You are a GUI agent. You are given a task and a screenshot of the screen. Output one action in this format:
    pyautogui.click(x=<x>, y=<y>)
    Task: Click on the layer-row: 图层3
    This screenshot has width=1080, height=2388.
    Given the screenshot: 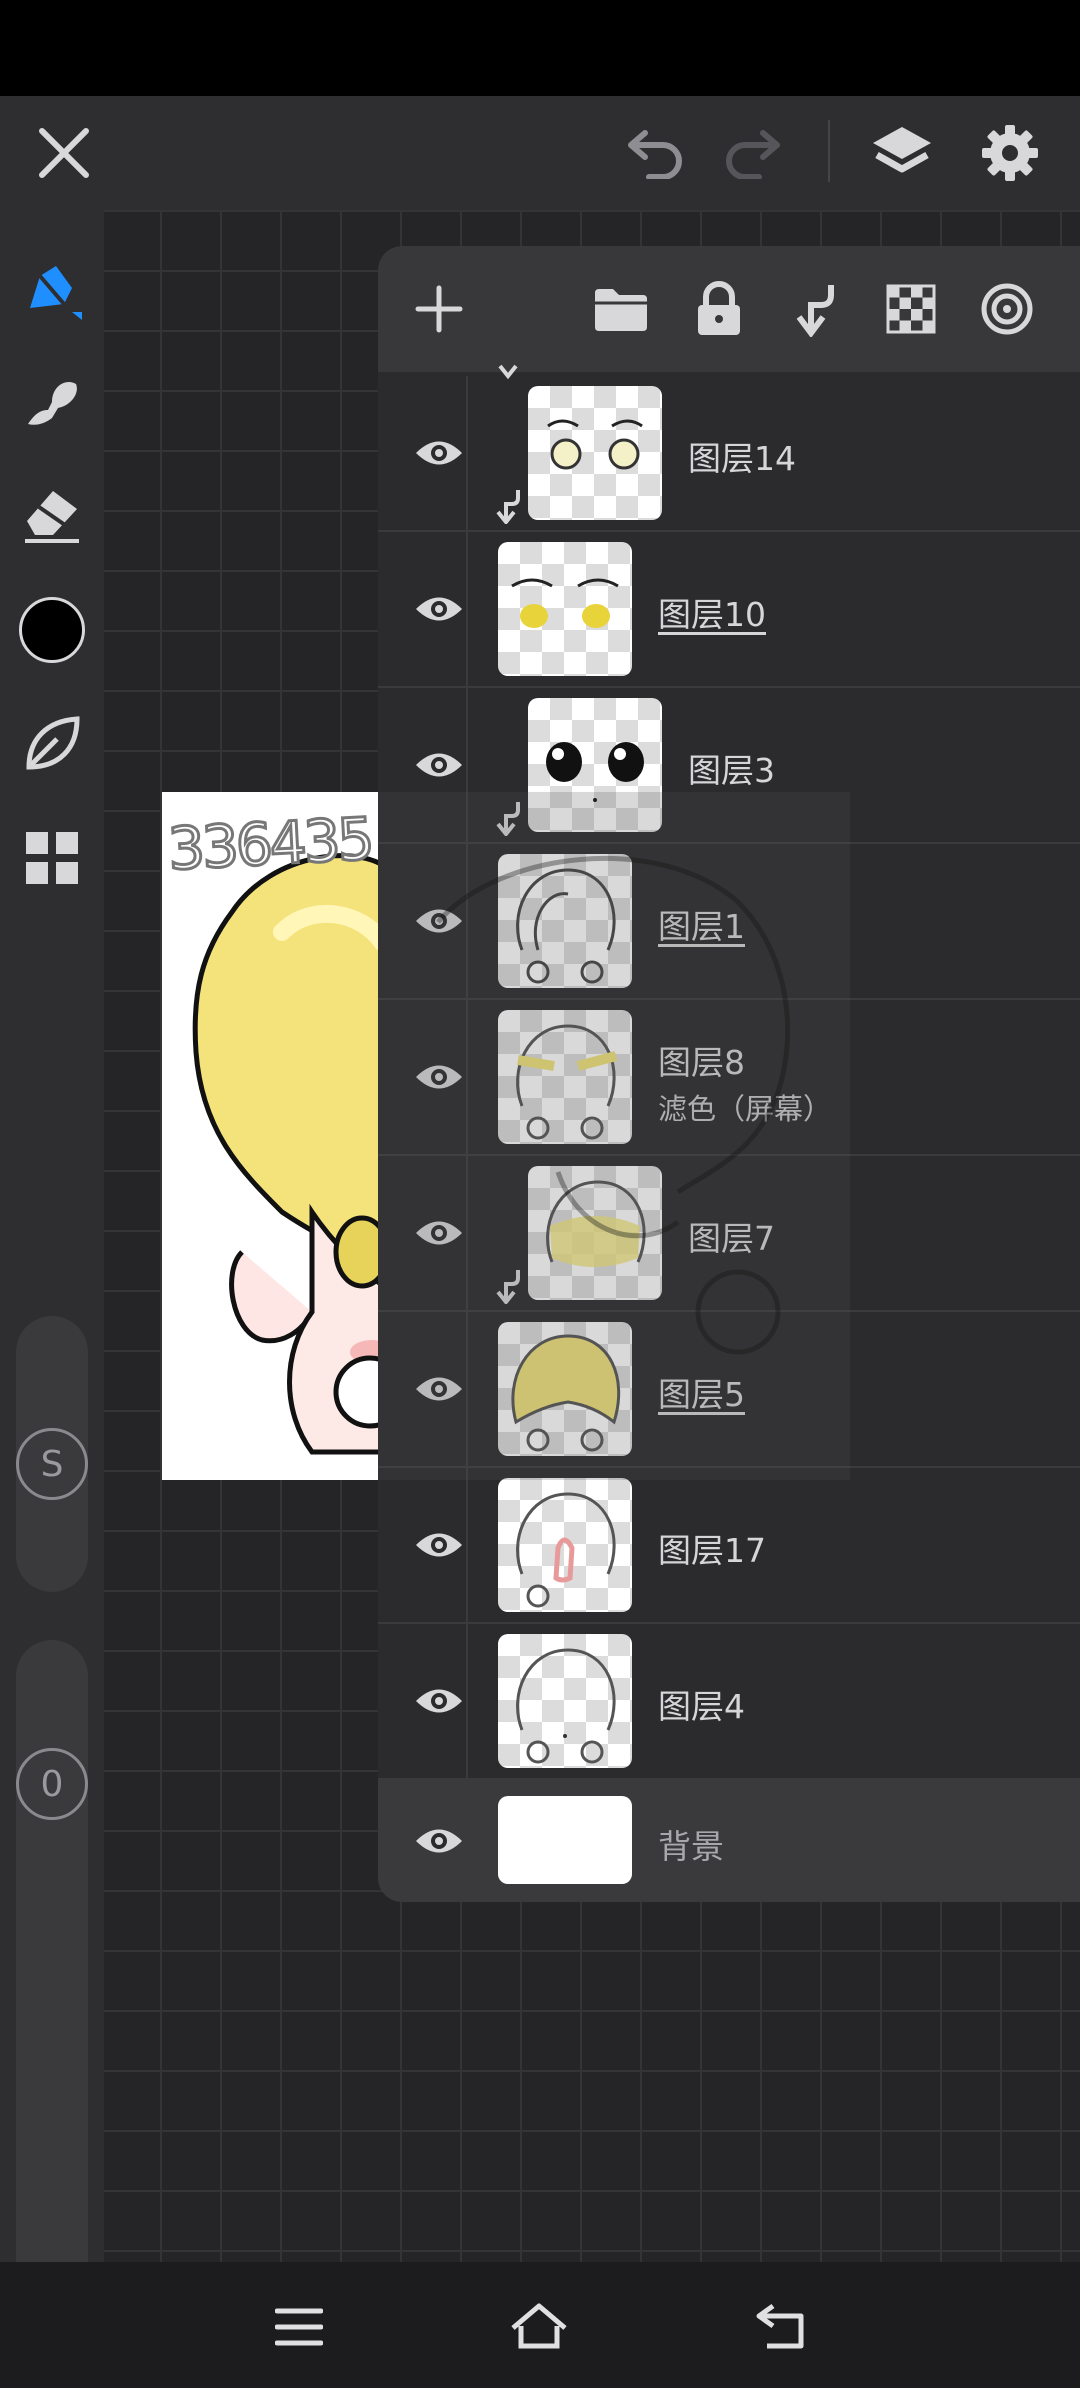 What is the action you would take?
    pyautogui.click(x=729, y=766)
    